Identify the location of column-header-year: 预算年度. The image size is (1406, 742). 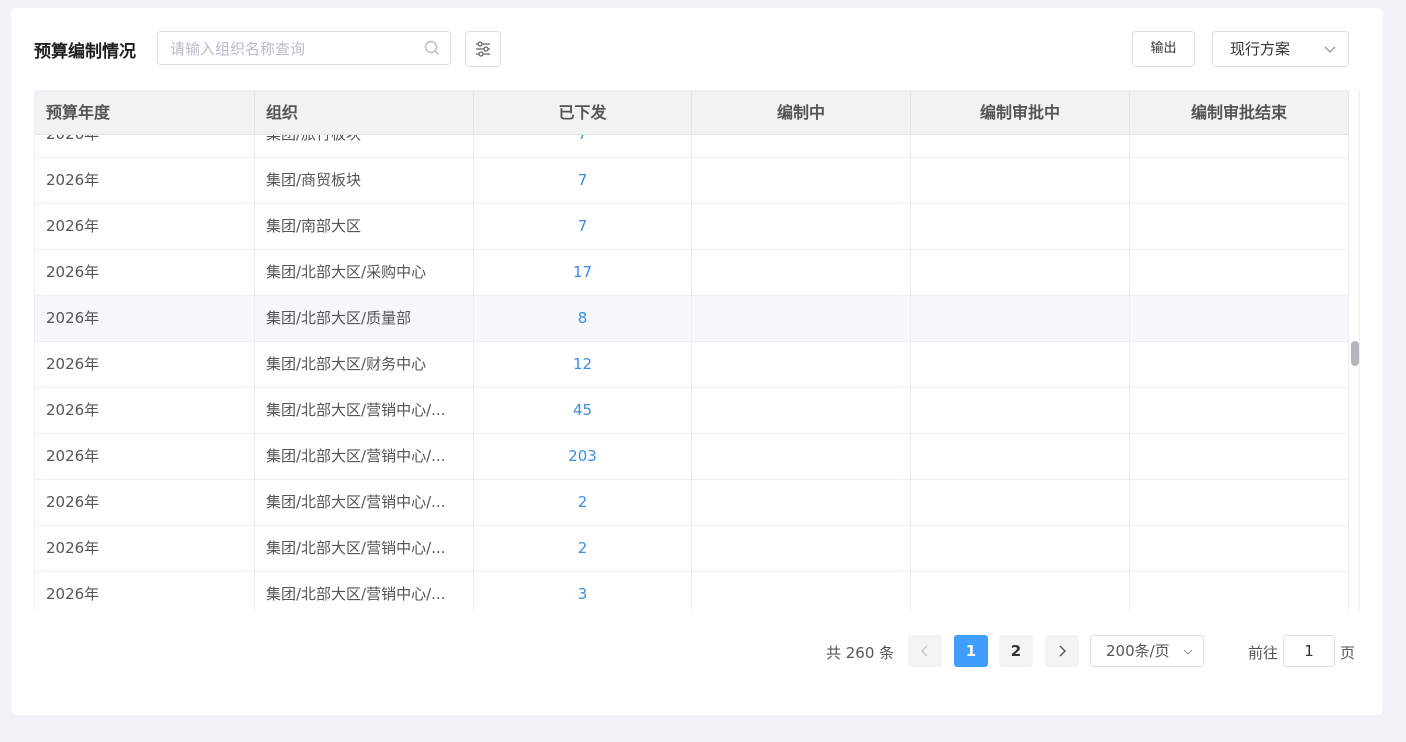
(145, 113).